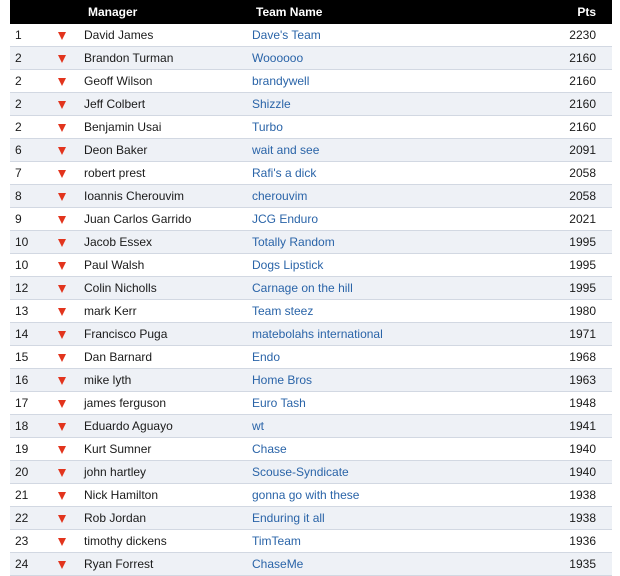  What do you see at coordinates (277, 58) in the screenshot?
I see `team-name-link: Woooooo` at bounding box center [277, 58].